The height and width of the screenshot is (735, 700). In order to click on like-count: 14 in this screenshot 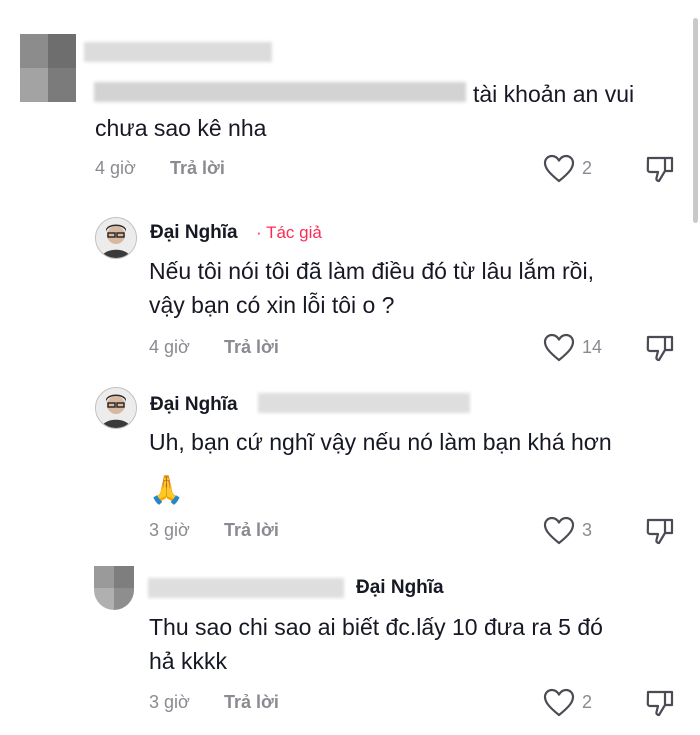, I will do `click(592, 347)`.